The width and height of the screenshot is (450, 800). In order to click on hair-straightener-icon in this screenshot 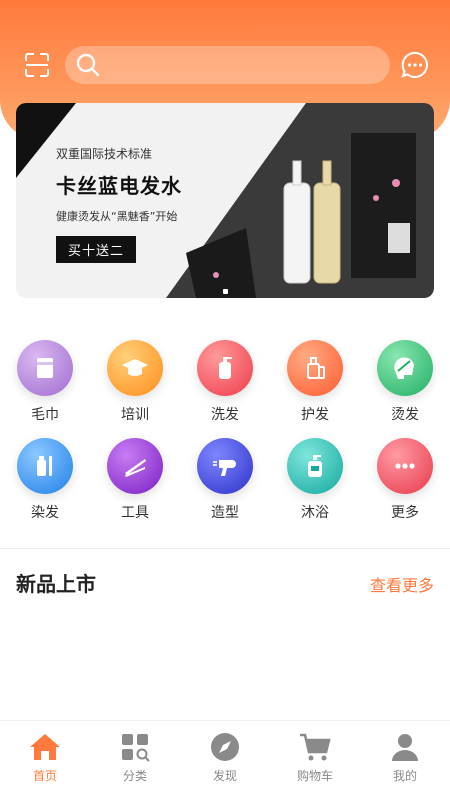, I will do `click(135, 466)`.